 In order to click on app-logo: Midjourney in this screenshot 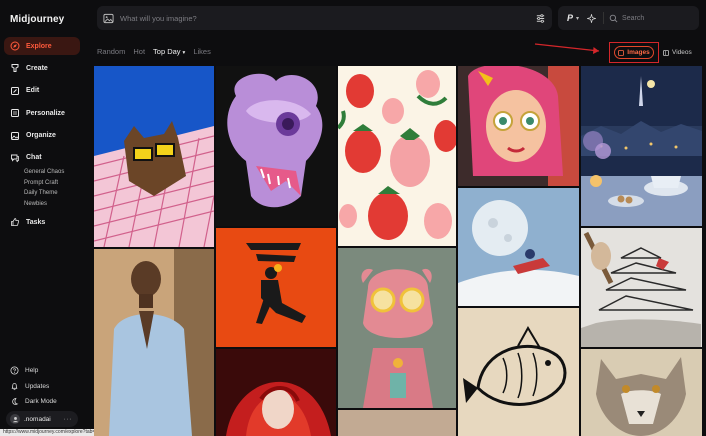, I will do `click(37, 19)`.